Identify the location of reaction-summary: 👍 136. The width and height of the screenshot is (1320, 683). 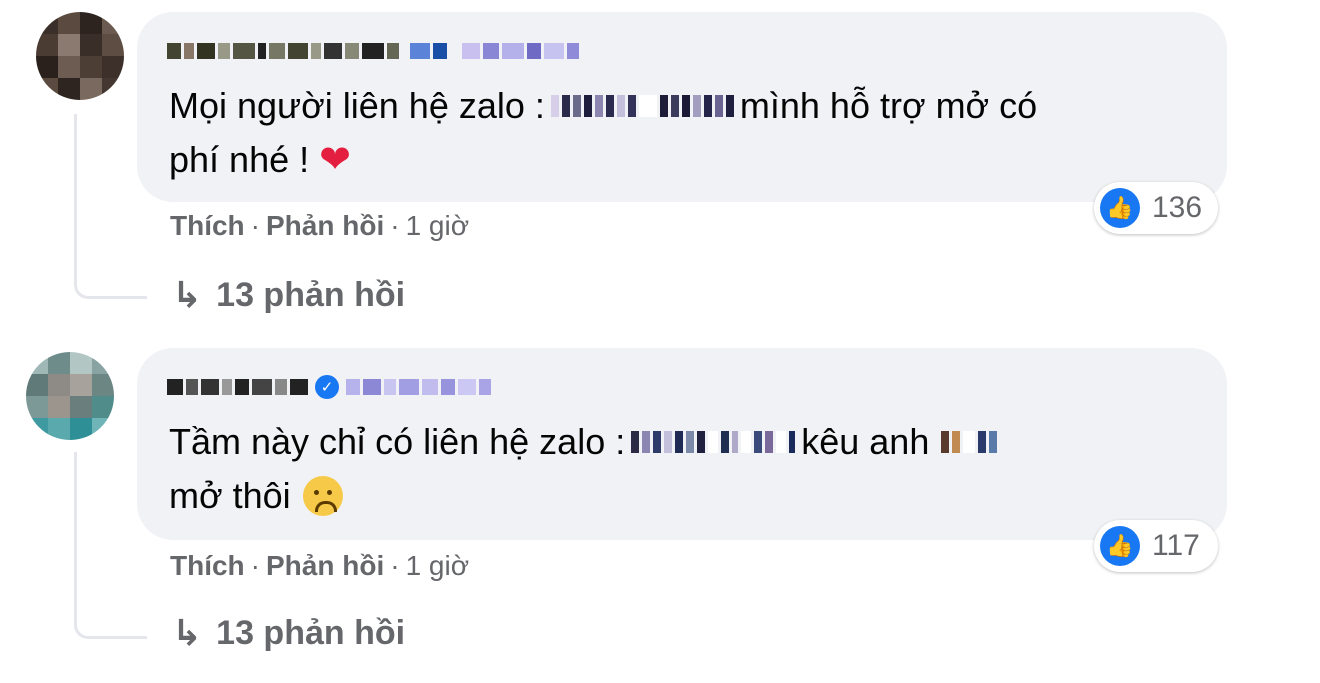
(1156, 208).